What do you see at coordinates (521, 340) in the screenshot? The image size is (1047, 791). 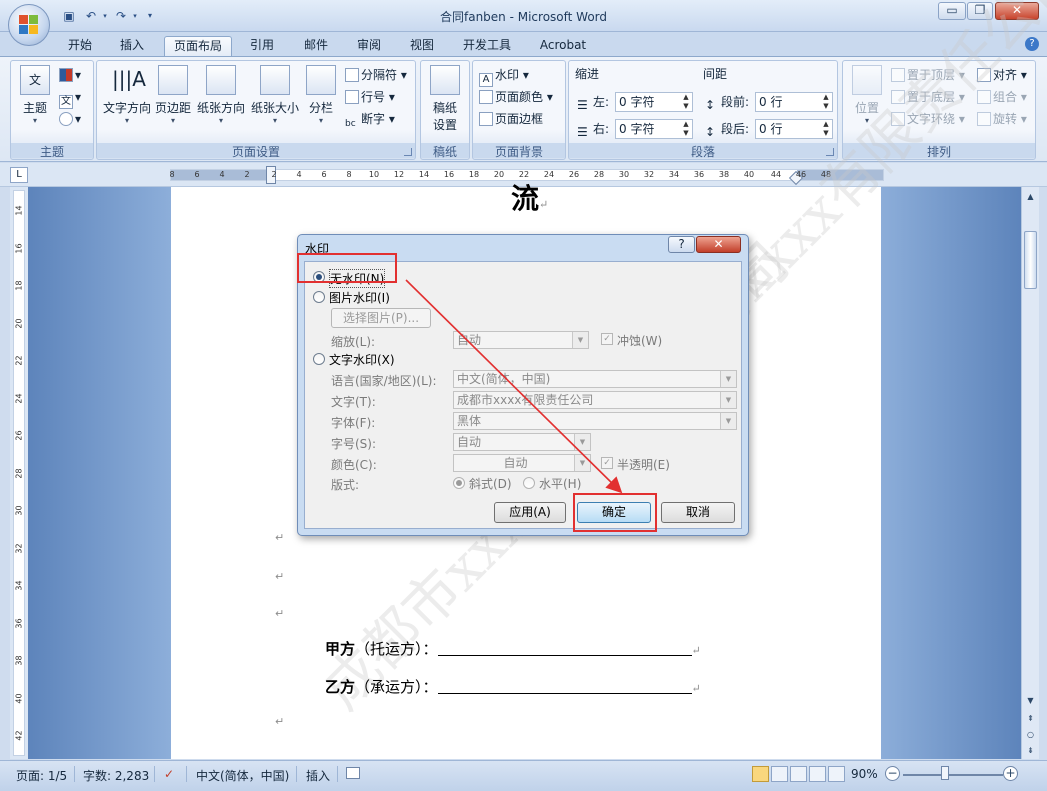 I see `scale-select: 自动 ▼` at bounding box center [521, 340].